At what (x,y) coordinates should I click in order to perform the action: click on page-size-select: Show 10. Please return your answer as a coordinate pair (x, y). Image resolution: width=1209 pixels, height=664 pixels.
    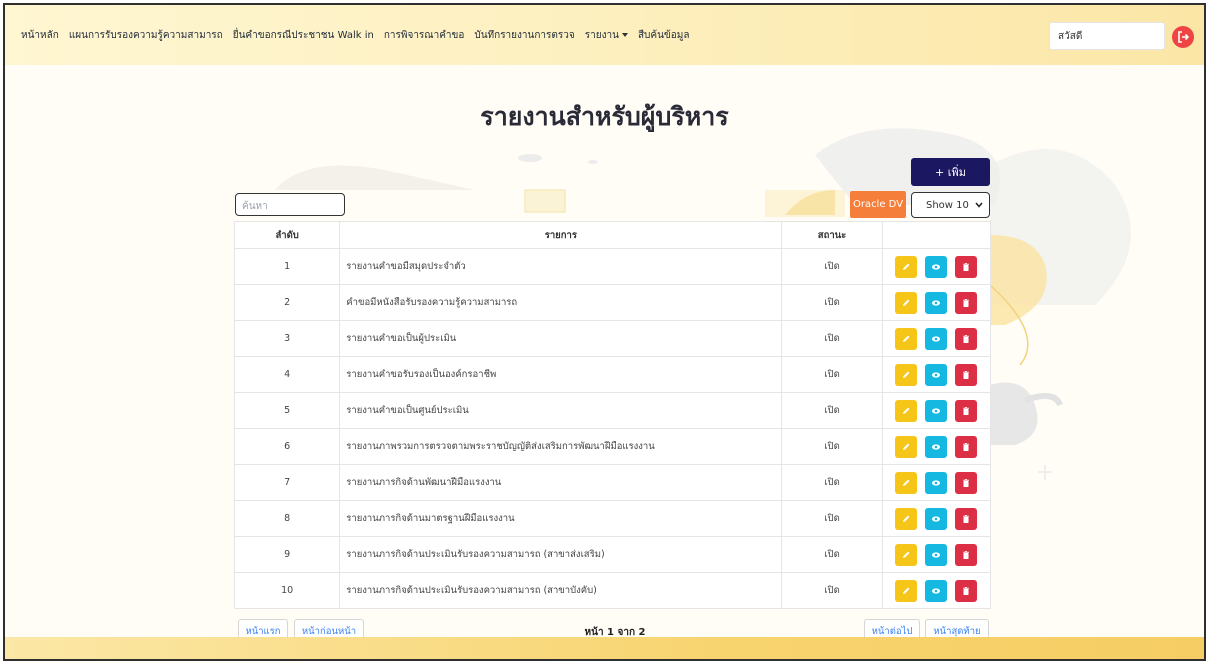
    Looking at the image, I should click on (950, 205).